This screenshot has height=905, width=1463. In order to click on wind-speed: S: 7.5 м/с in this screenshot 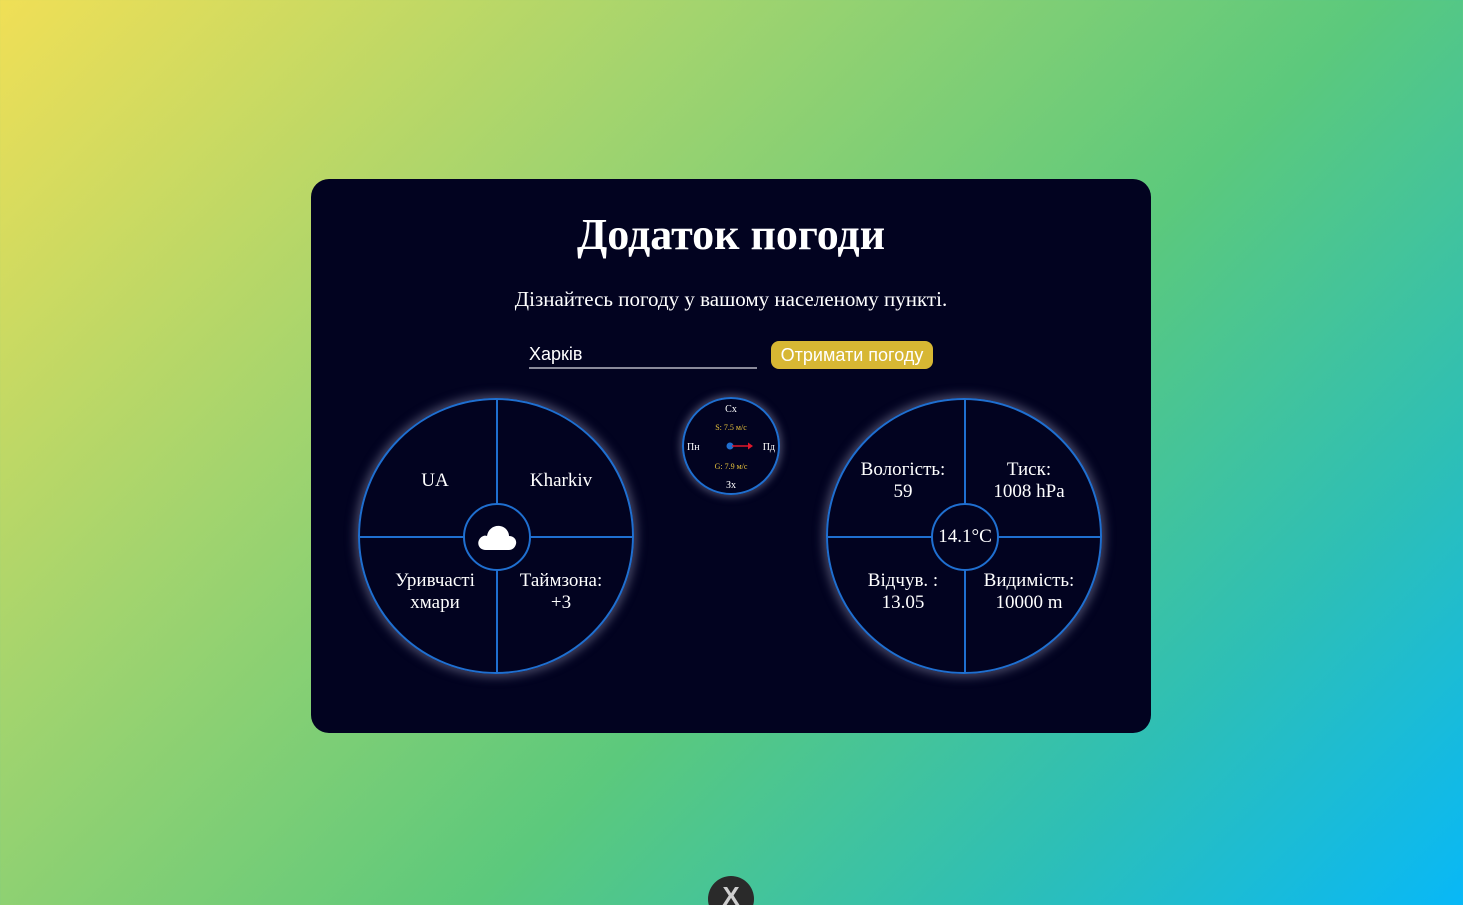, I will do `click(731, 427)`.